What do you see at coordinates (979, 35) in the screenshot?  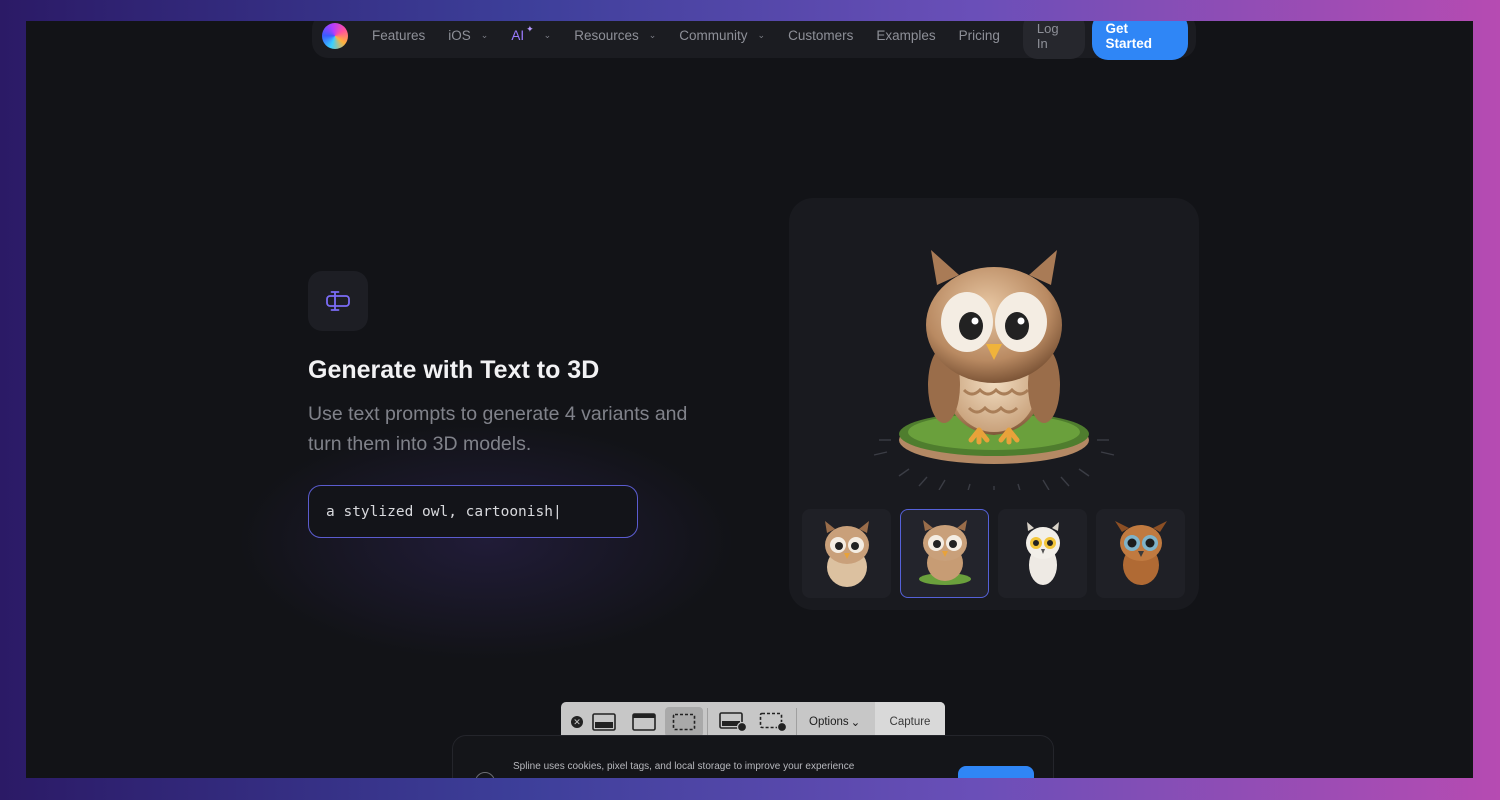 I see `nav-item-pricing: Pricing` at bounding box center [979, 35].